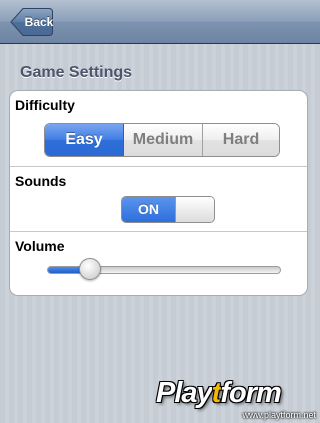  I want to click on difficulty-hard-segment: Hard, so click(241, 140).